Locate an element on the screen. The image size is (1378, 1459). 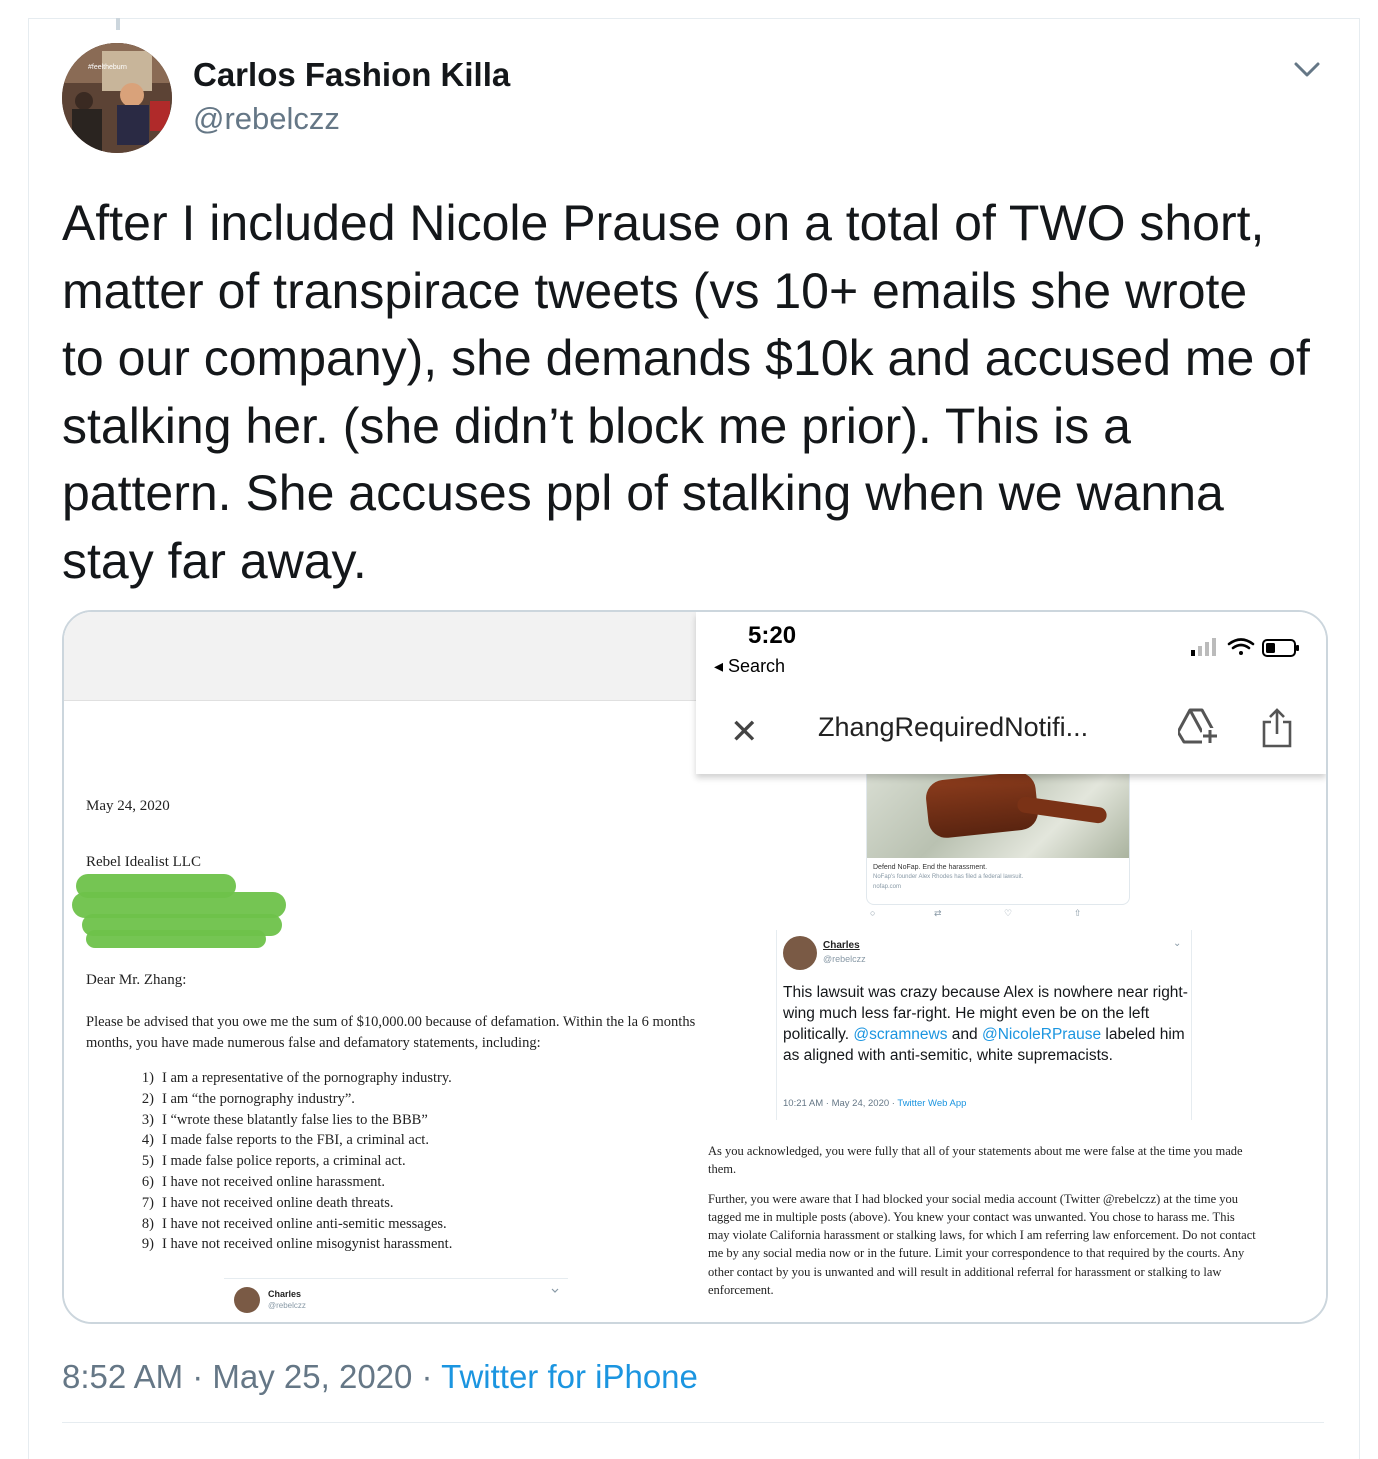
tweet-source-link: Twitter for iPhone is located at coordinates (569, 1376).